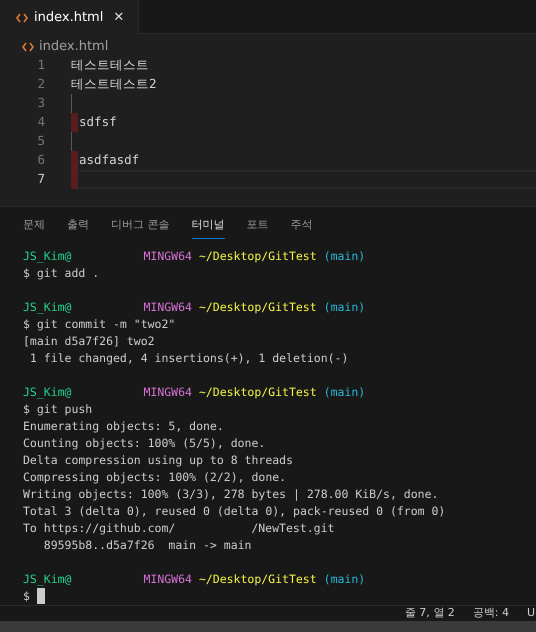 This screenshot has height=632, width=536. I want to click on terminal-line: 1 file changed, 4 insertions(+), 1 deletion(-), so click(188, 358).